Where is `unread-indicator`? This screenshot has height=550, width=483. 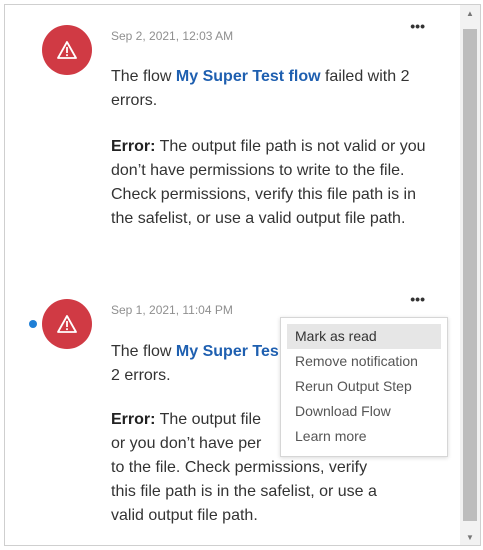 unread-indicator is located at coordinates (33, 324).